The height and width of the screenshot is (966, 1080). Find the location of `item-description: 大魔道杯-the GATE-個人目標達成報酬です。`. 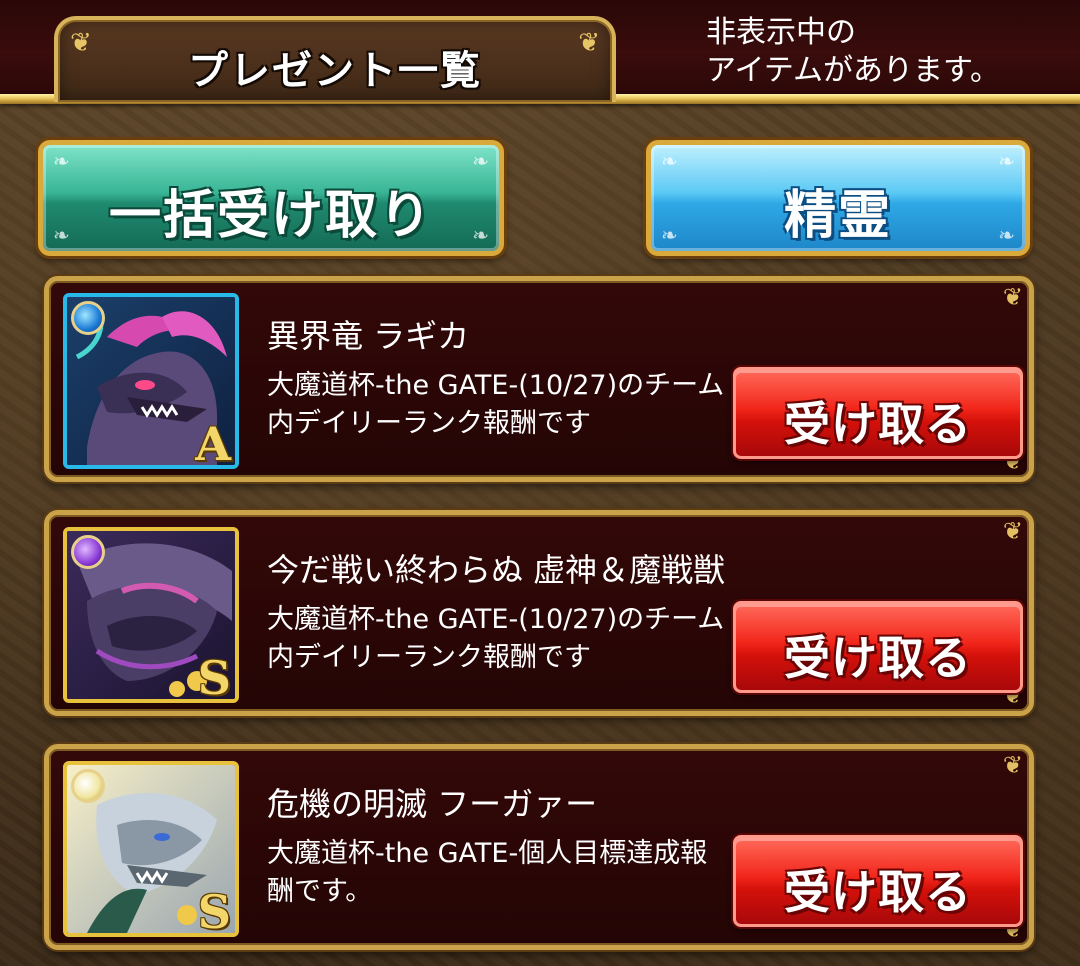

item-description: 大魔道杯-the GATE-個人目標達成報酬です。 is located at coordinates (487, 872).